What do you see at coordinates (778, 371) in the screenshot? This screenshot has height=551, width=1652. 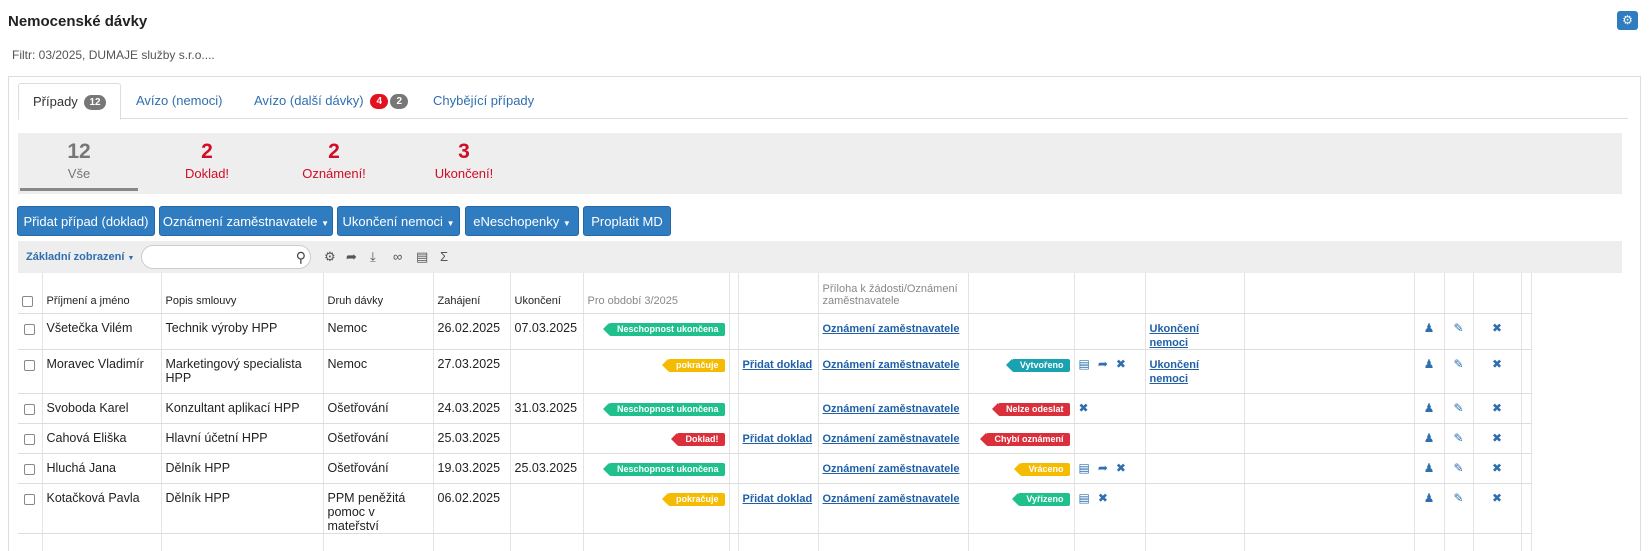 I see `doc-cell: Přidat doklad` at bounding box center [778, 371].